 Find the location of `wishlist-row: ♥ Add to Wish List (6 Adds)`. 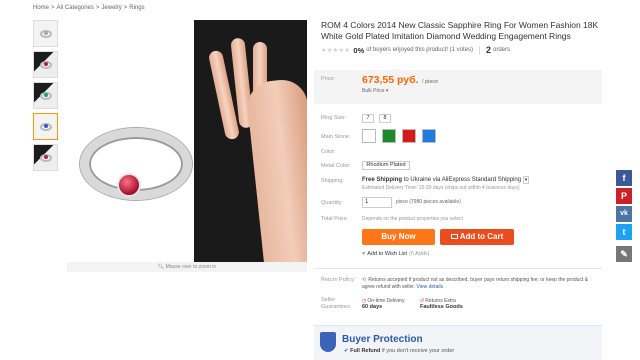

wishlist-row: ♥ Add to Wish List (6 Adds) is located at coordinates (396, 254).